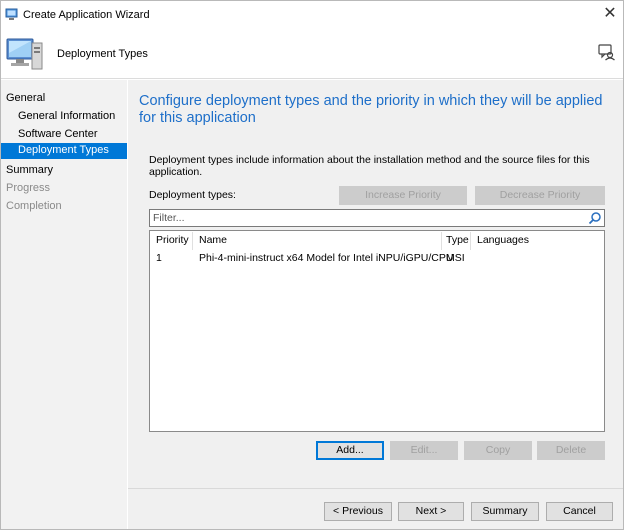 This screenshot has width=624, height=530. I want to click on close-icon: ✕, so click(610, 15).